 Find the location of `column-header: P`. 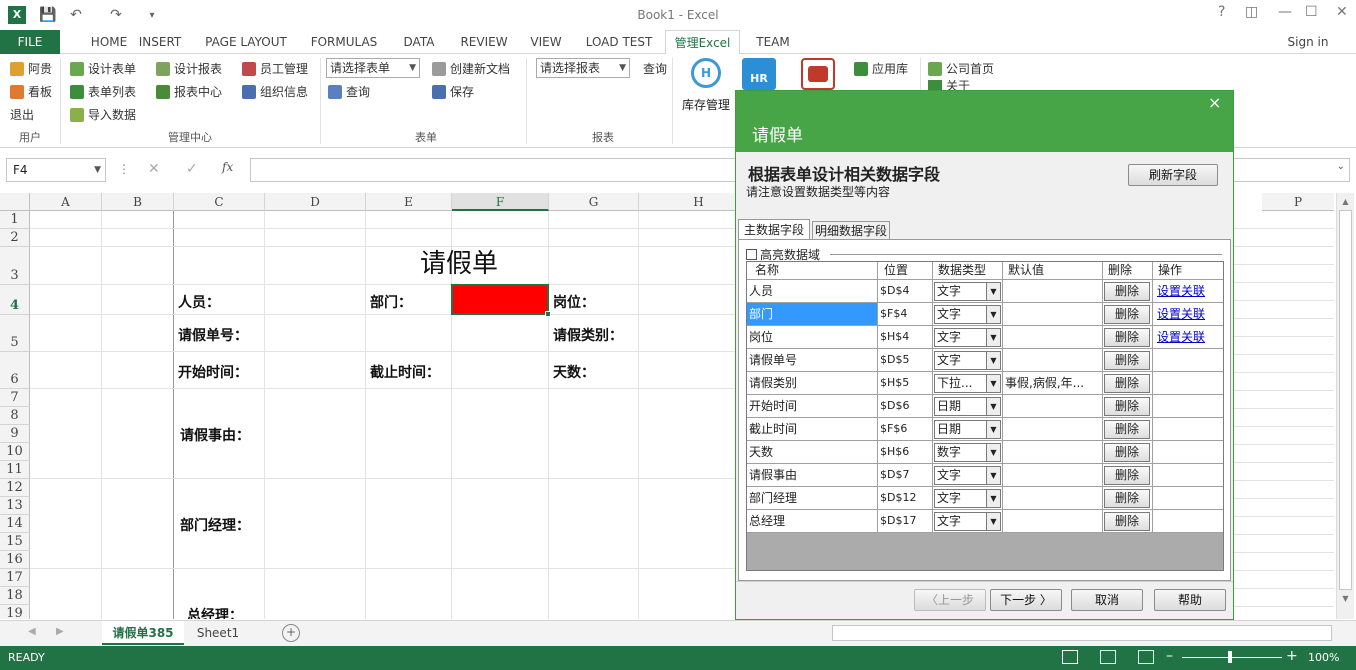

column-header: P is located at coordinates (1298, 202).